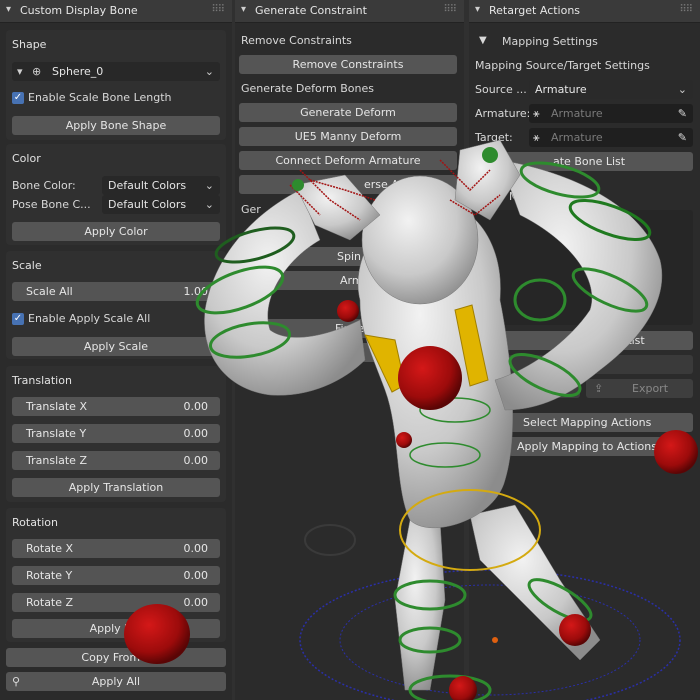  What do you see at coordinates (587, 446) in the screenshot?
I see `apply-mapping-label: Apply Mapping to Actions` at bounding box center [587, 446].